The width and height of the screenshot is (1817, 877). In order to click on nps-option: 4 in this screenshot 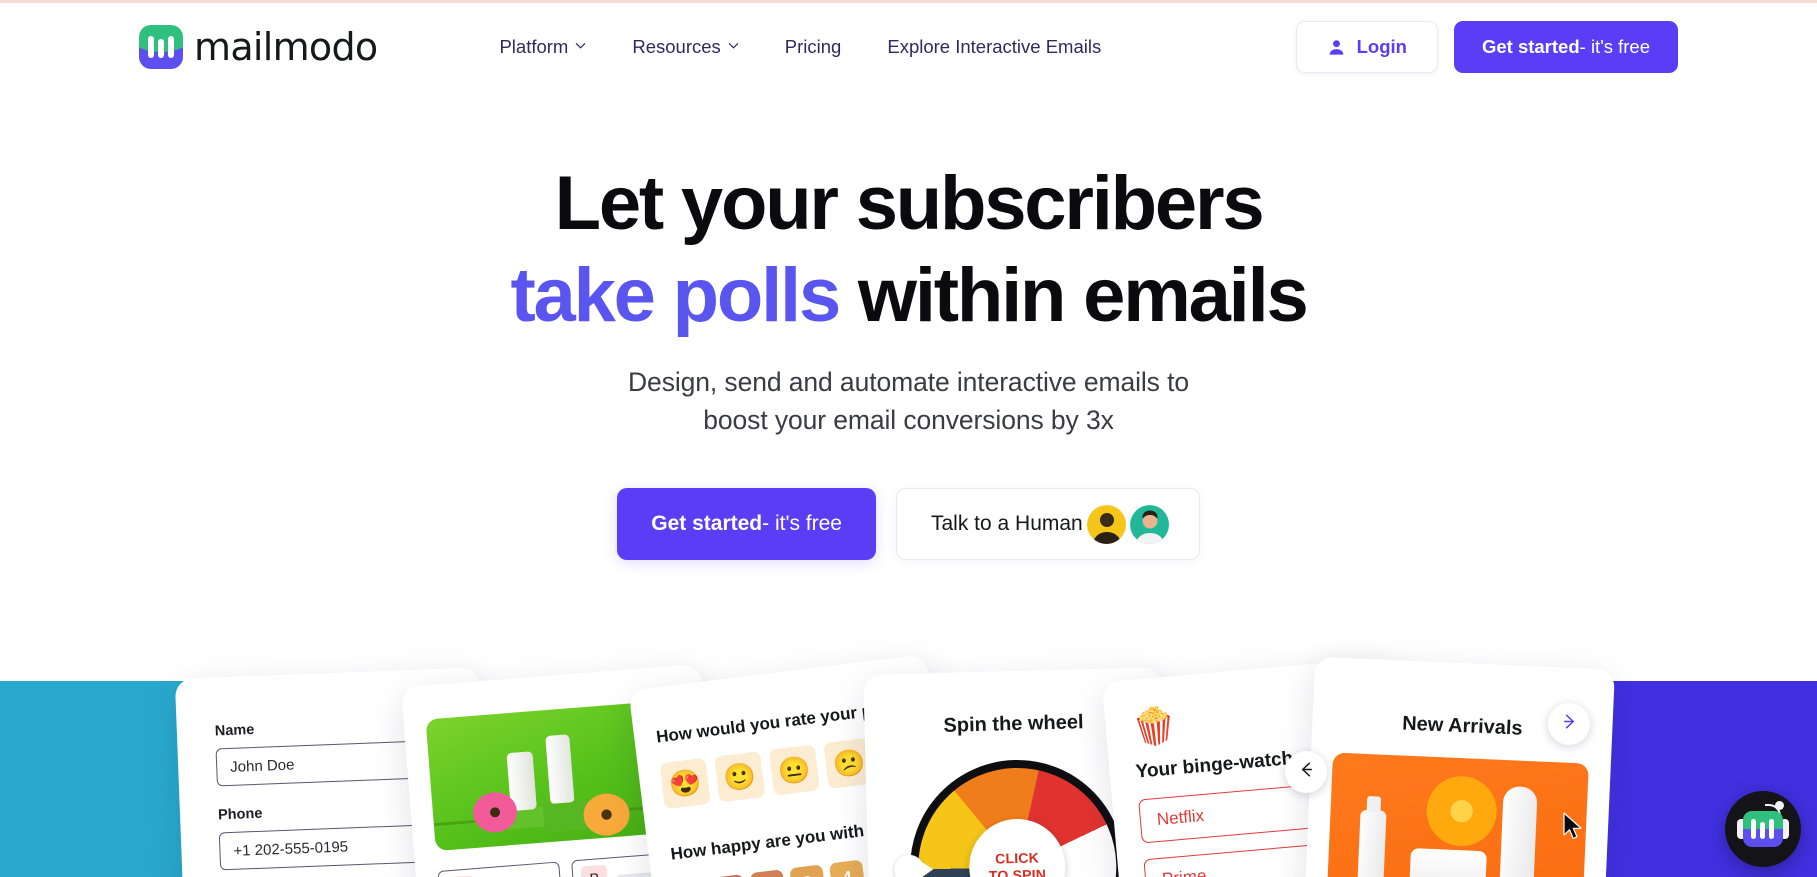, I will do `click(847, 868)`.